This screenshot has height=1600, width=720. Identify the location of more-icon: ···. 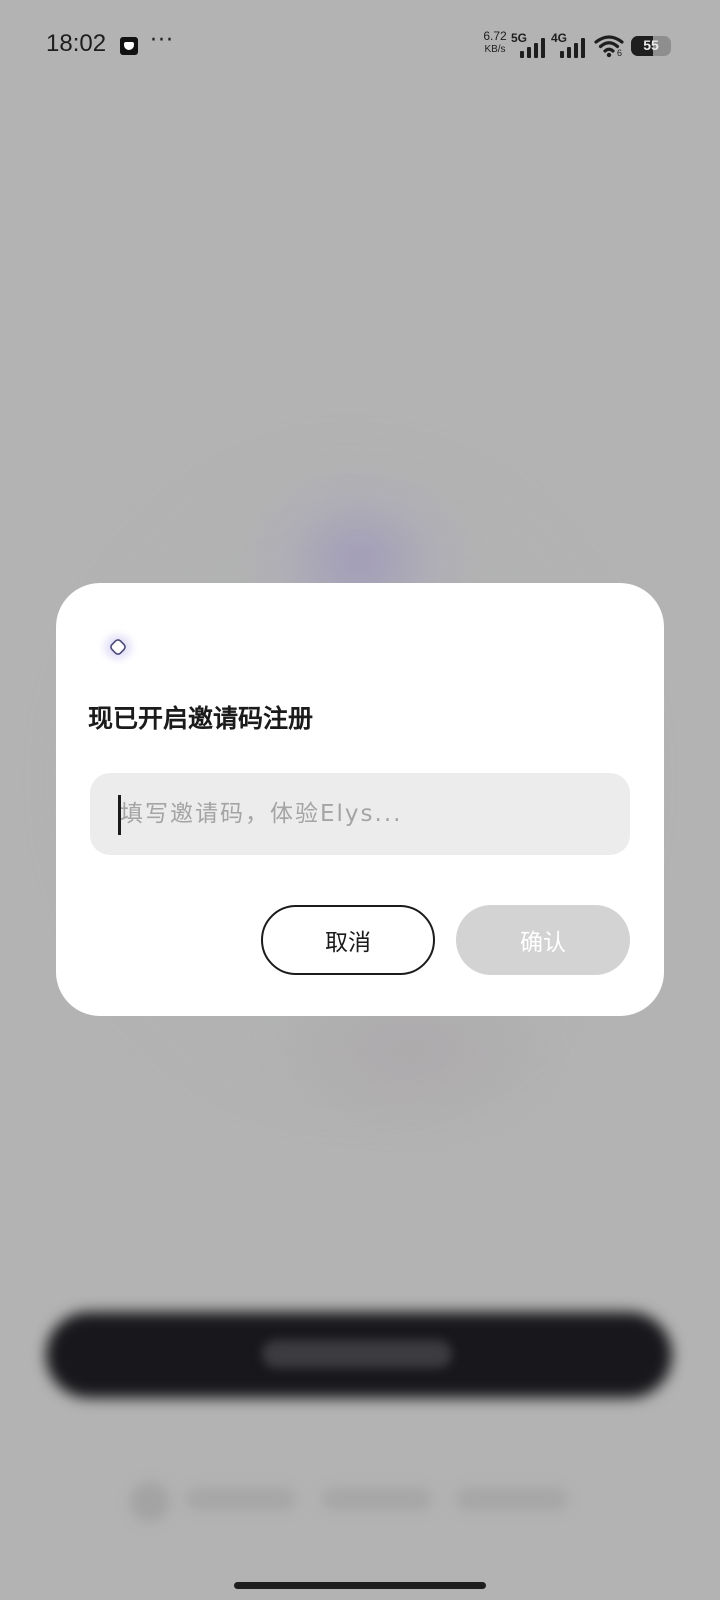
(162, 40).